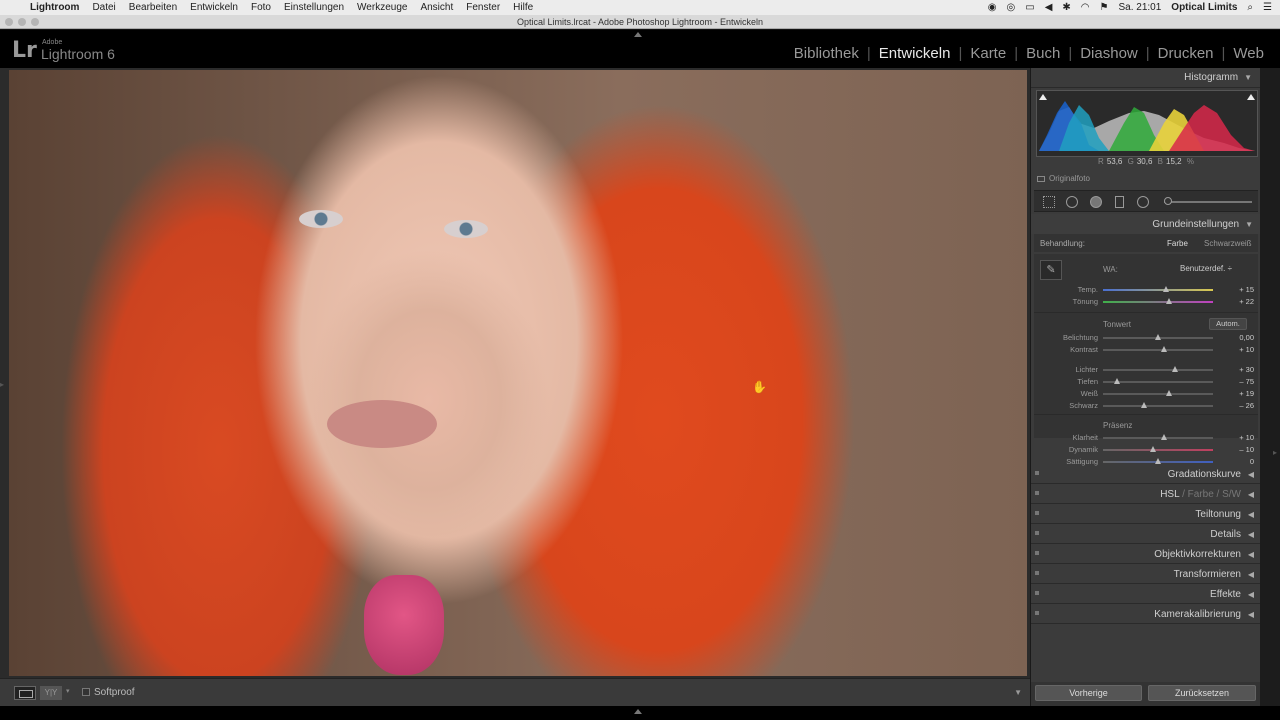 Image resolution: width=1280 pixels, height=720 pixels. What do you see at coordinates (68, 691) in the screenshot?
I see `before-after-dropdown-icon: ▾` at bounding box center [68, 691].